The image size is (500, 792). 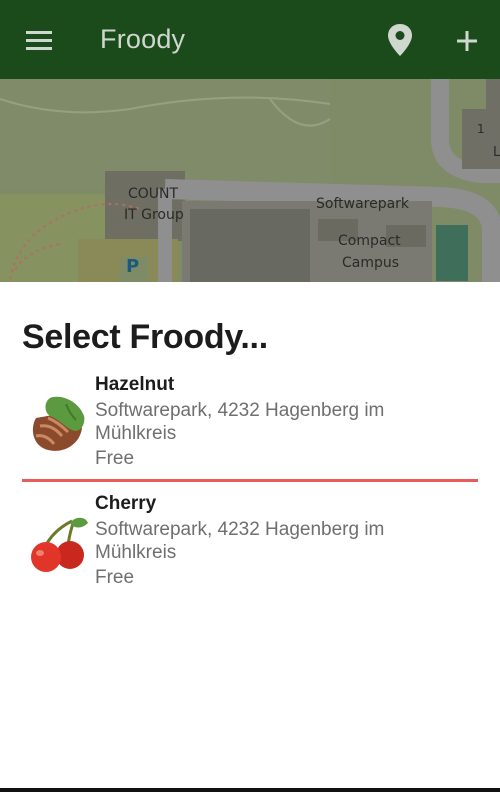 What do you see at coordinates (143, 39) in the screenshot?
I see `app-title: Froody` at bounding box center [143, 39].